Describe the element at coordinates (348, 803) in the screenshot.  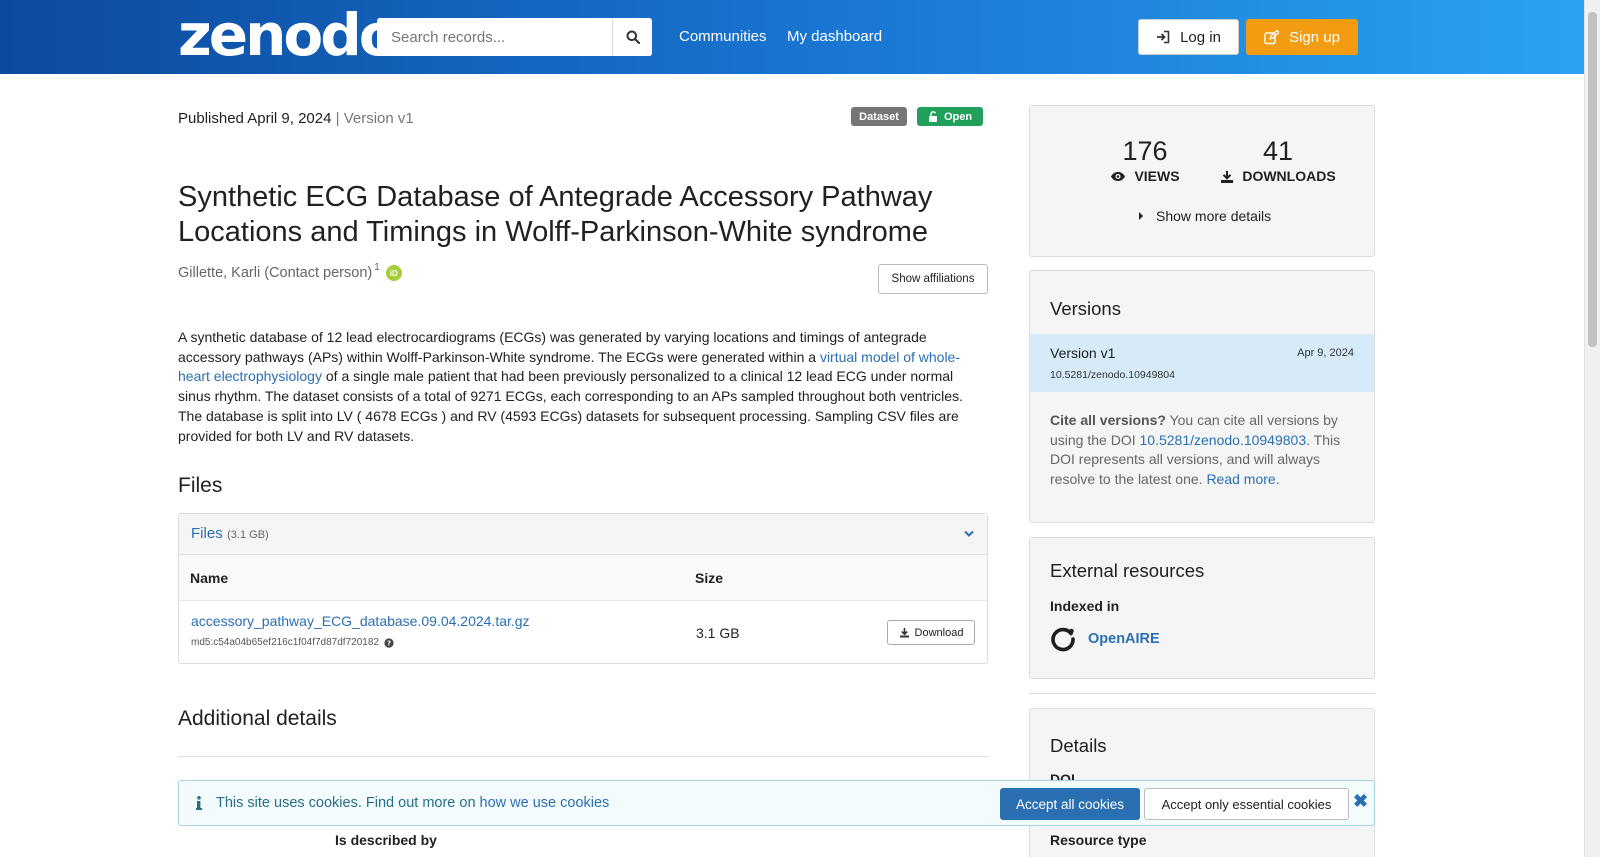
I see `cookie-text: This site uses cookies. Find out more on` at that location.